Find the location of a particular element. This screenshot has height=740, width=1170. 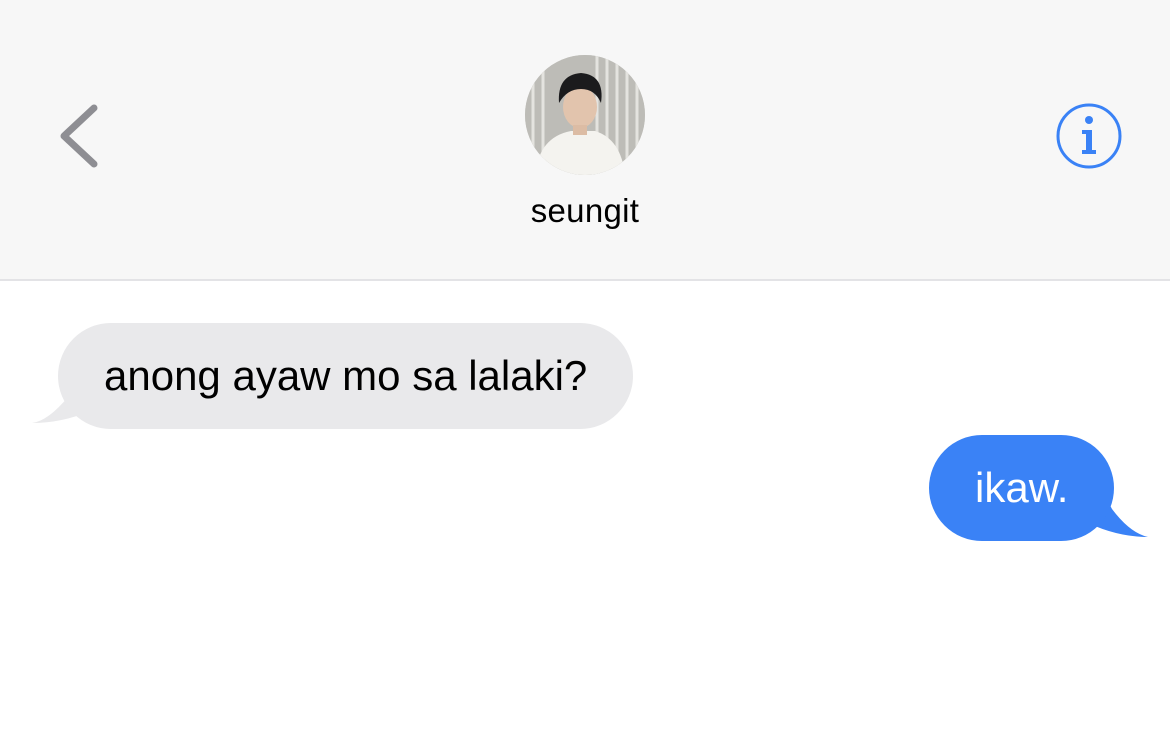

message-bubble-received: anong ayaw mo sa lalaki? is located at coordinates (346, 376).